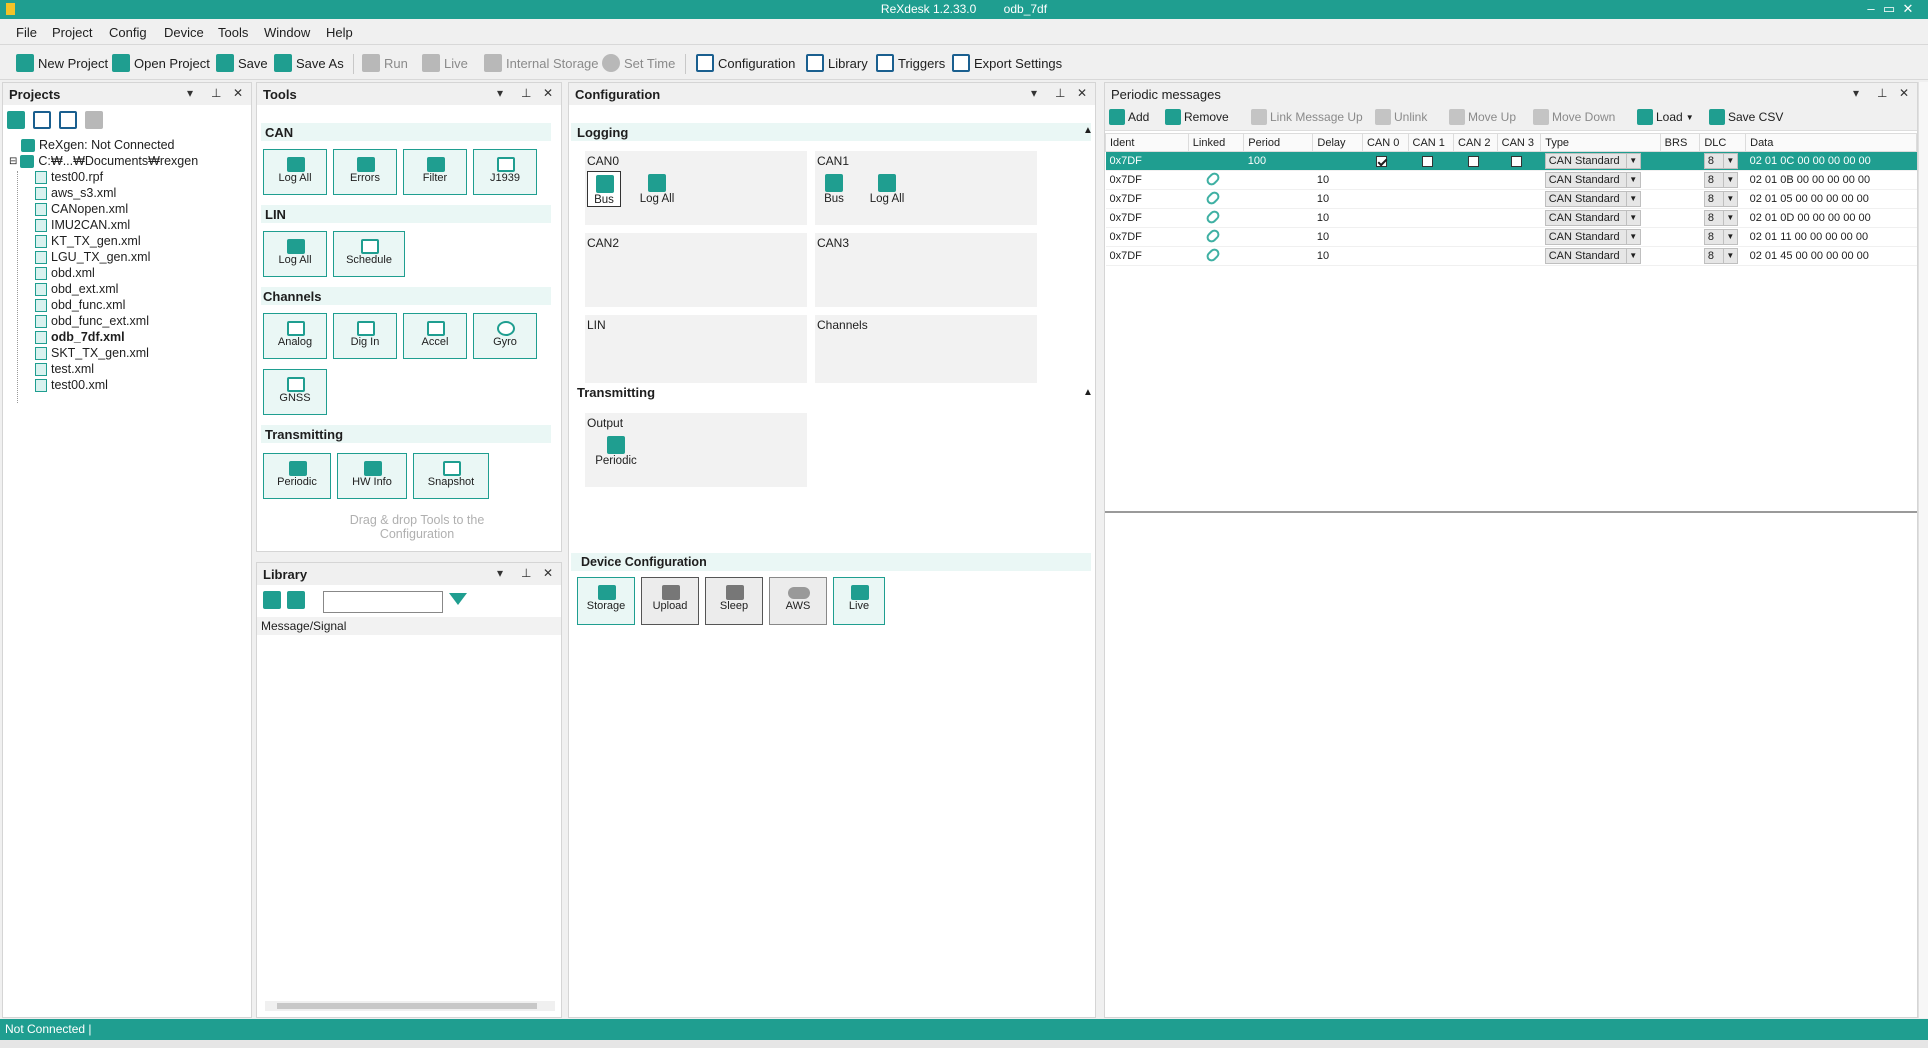  Describe the element at coordinates (1680, 142) in the screenshot. I see `col-brs: BRS` at that location.